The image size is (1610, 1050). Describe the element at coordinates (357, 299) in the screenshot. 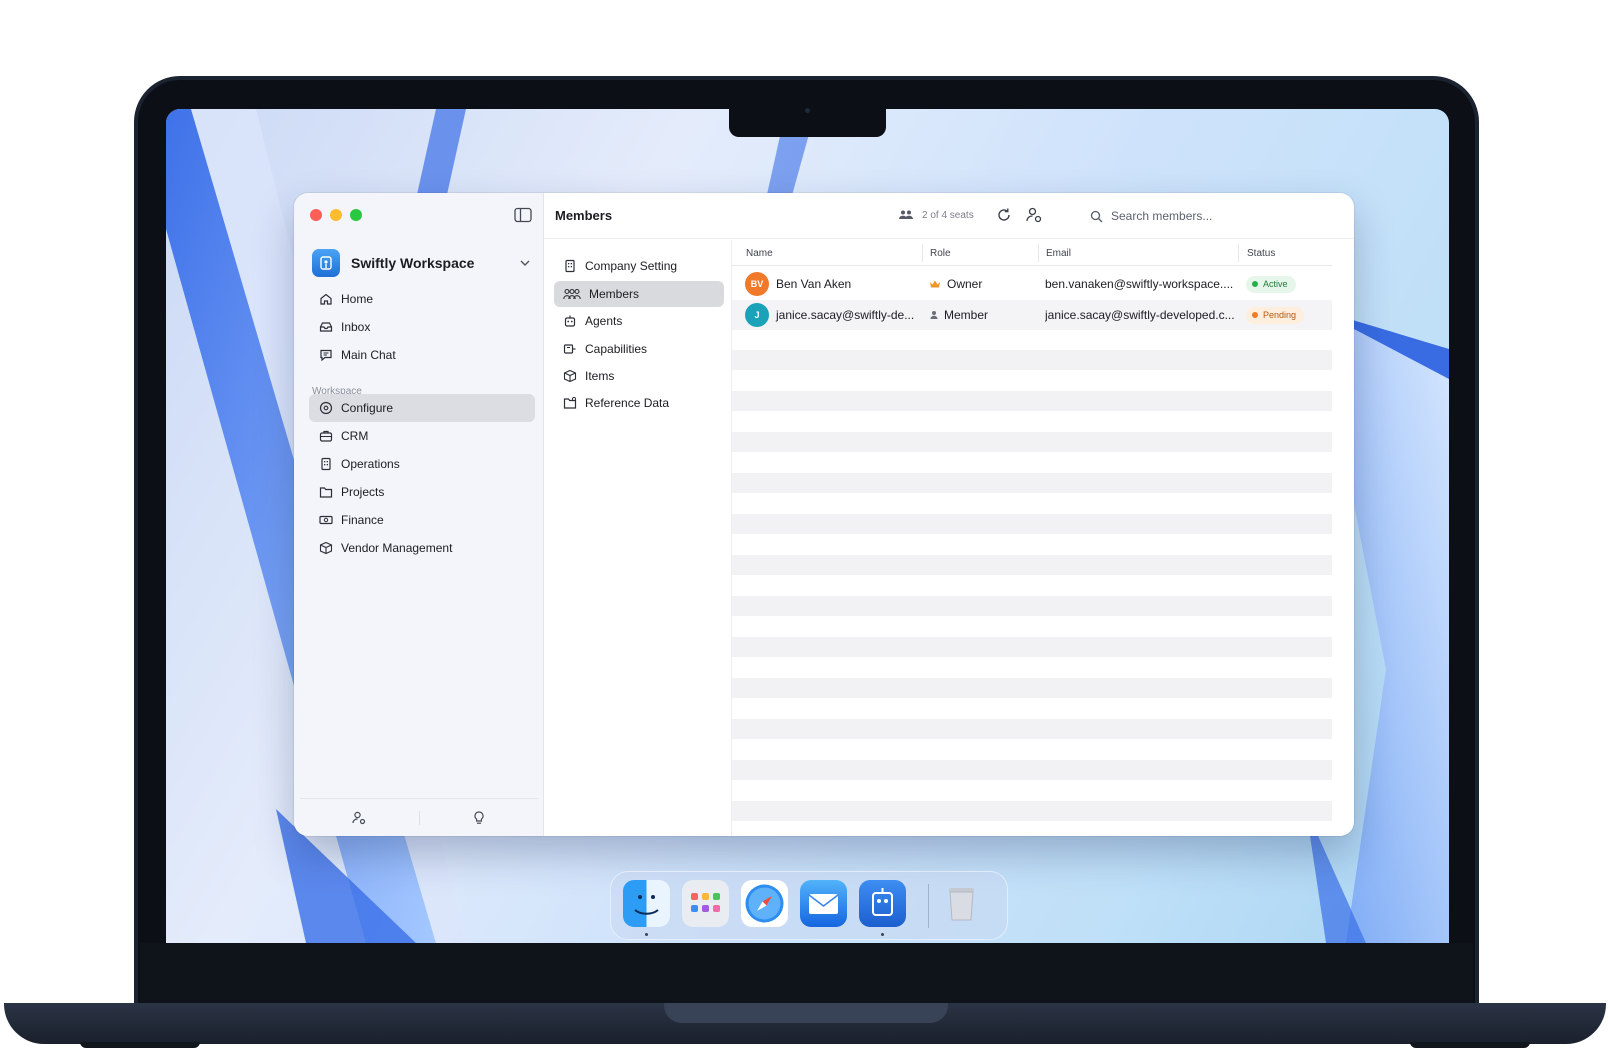

I see `sidebar-item-label: Home` at that location.